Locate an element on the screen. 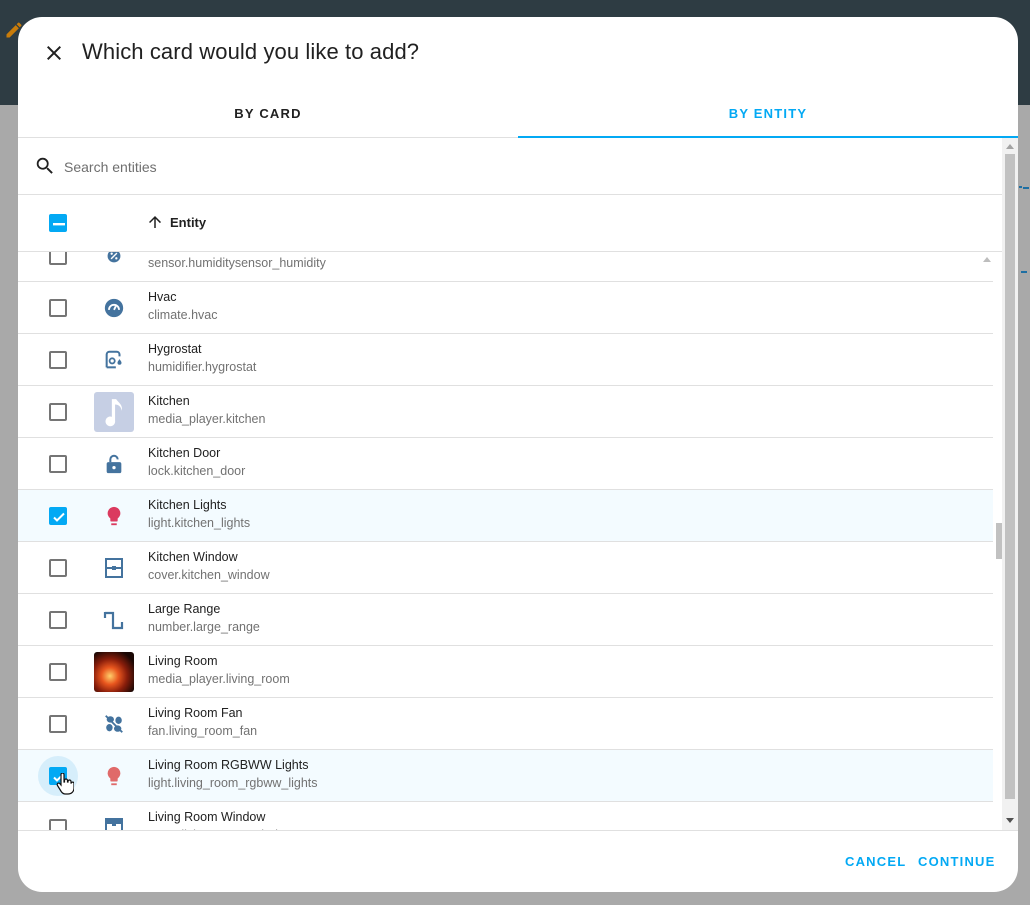 The image size is (1030, 905). tab-bar: BY CARD BY ENTITY is located at coordinates (518, 113).